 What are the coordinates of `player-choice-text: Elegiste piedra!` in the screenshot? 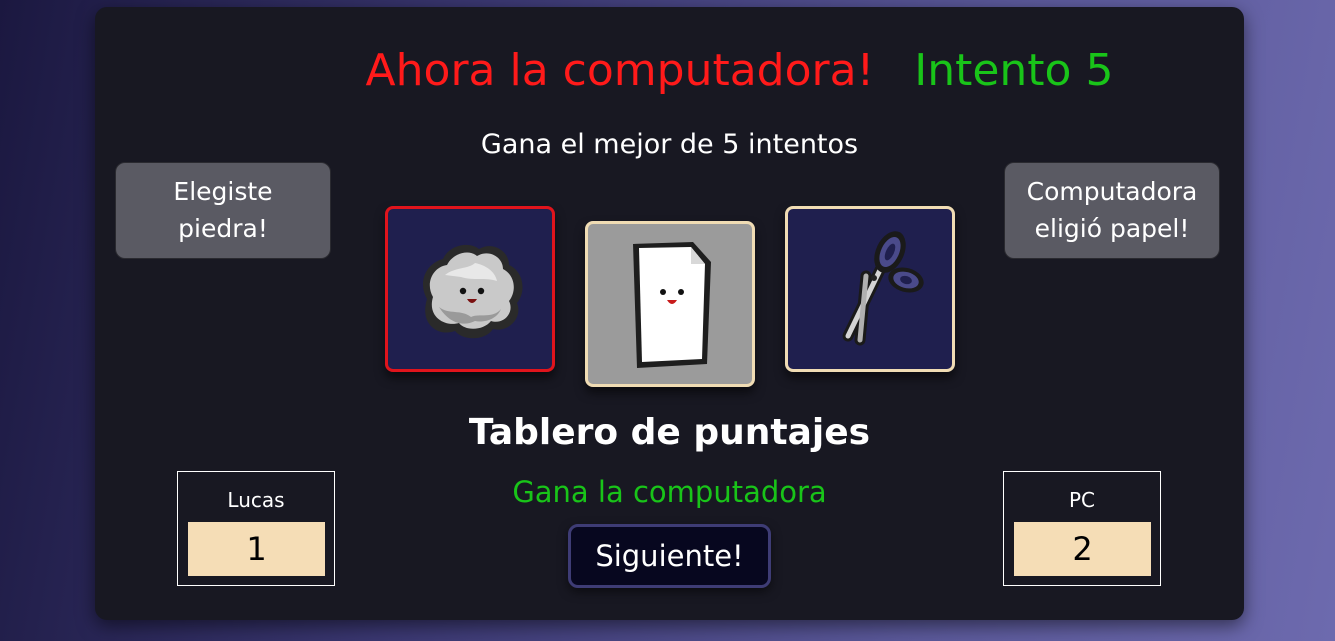 It's located at (223, 210).